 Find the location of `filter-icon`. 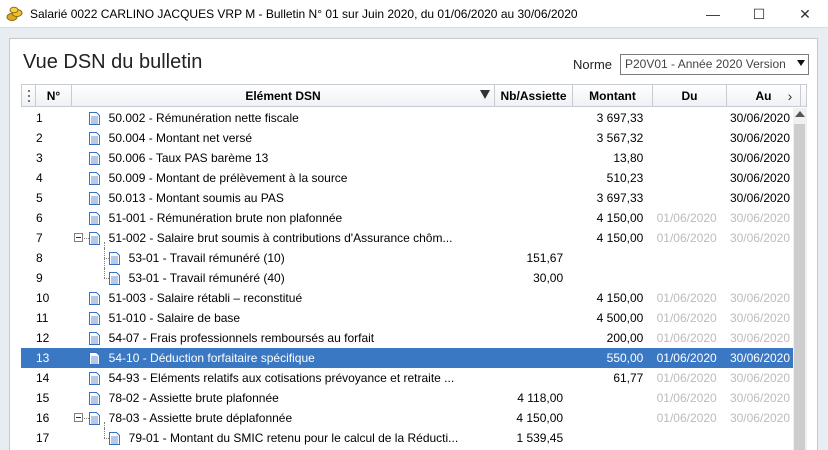

filter-icon is located at coordinates (485, 94).